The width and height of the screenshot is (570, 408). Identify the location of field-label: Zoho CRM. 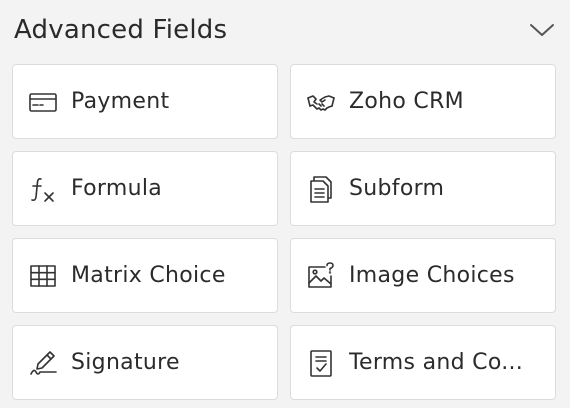
(406, 101).